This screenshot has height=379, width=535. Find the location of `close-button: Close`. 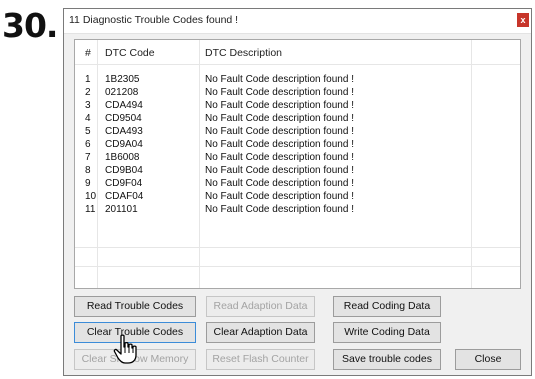

close-button: Close is located at coordinates (488, 359).